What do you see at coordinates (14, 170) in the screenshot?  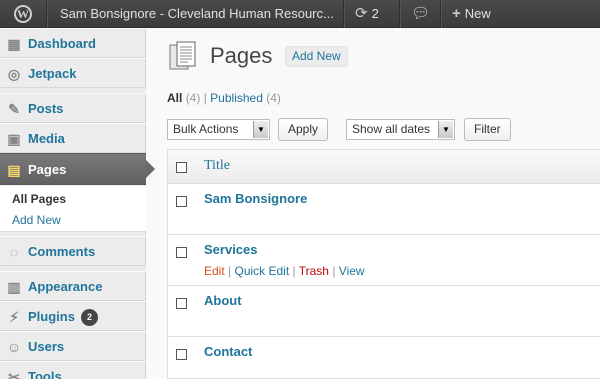 I see `pages-icon: ▤` at bounding box center [14, 170].